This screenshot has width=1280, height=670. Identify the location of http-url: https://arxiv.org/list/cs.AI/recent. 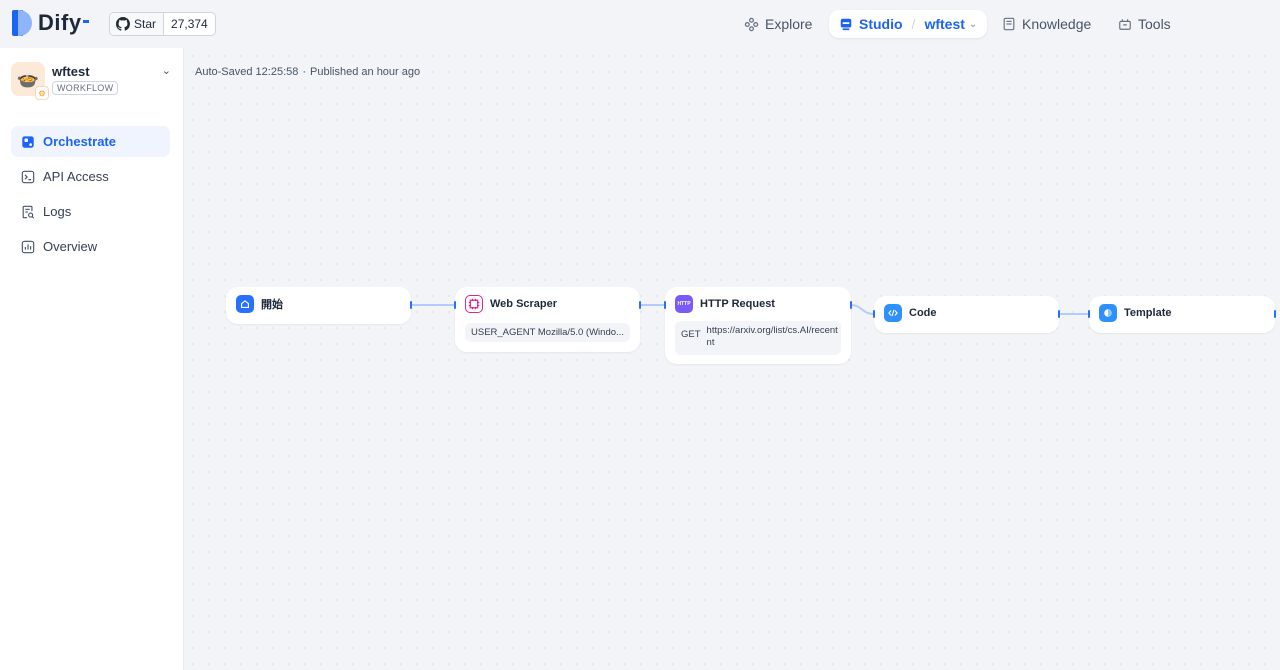
(772, 330).